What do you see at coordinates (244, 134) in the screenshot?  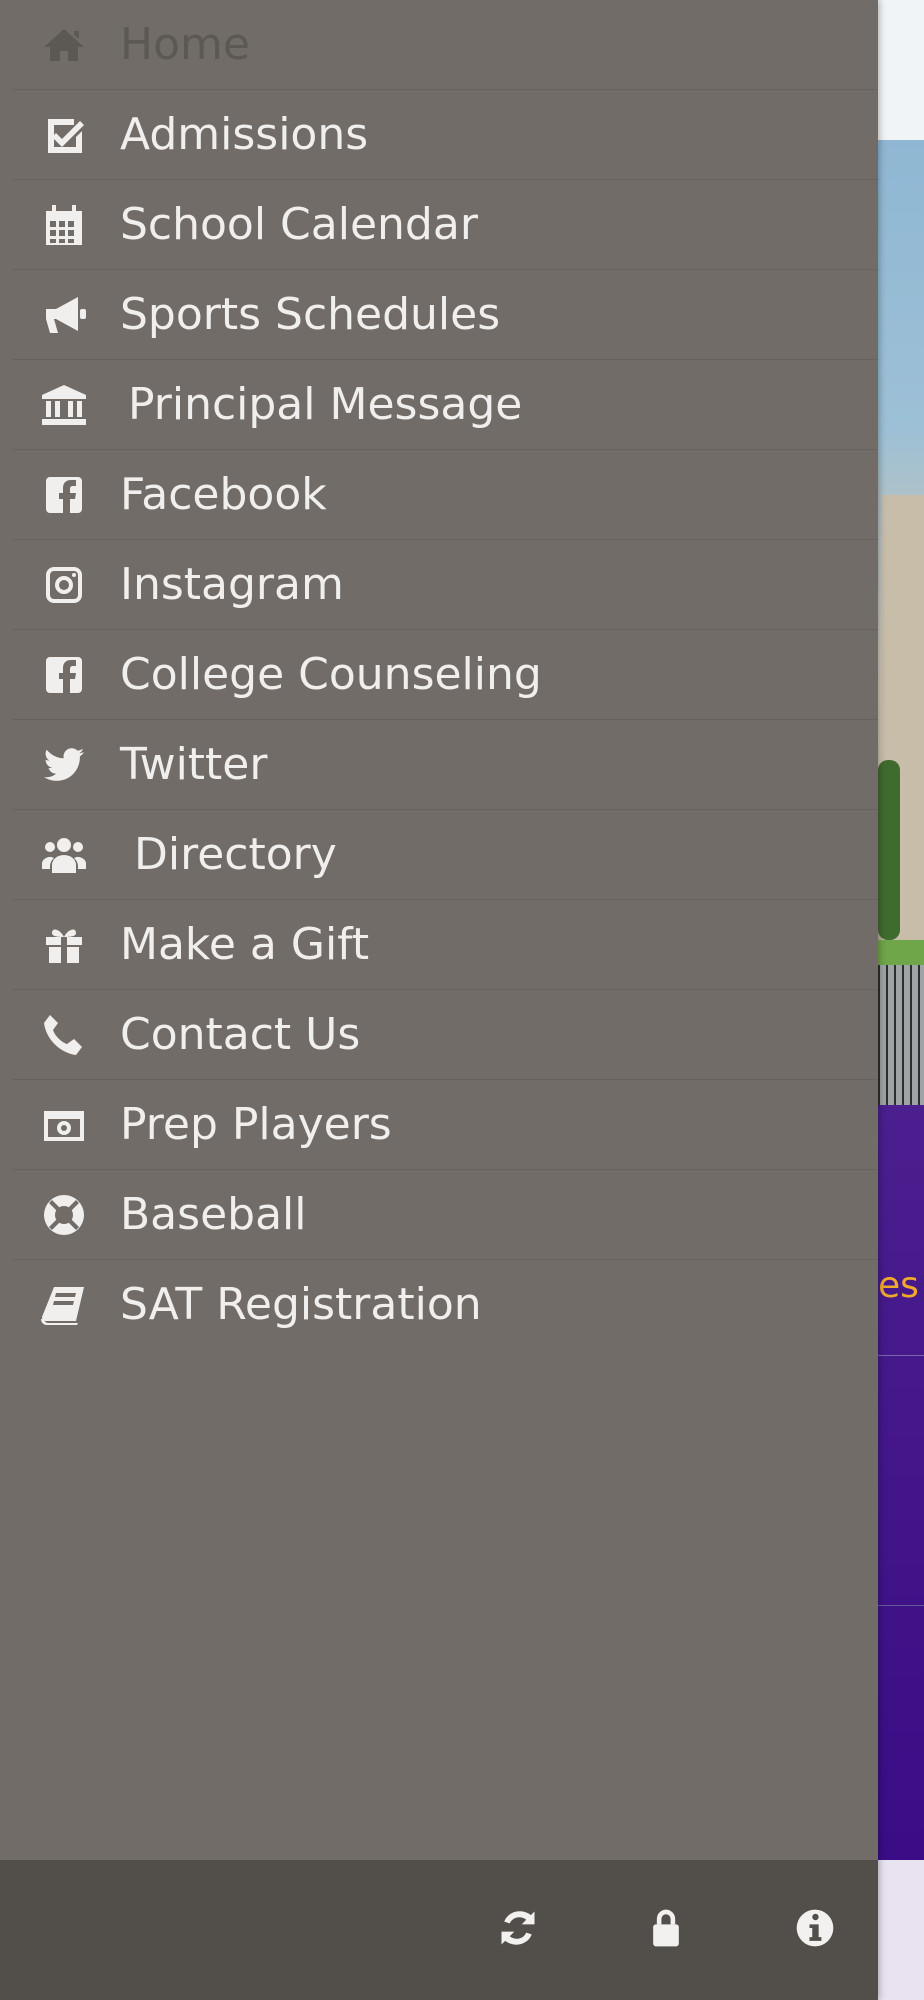 I see `menu-item-label: Admissions` at bounding box center [244, 134].